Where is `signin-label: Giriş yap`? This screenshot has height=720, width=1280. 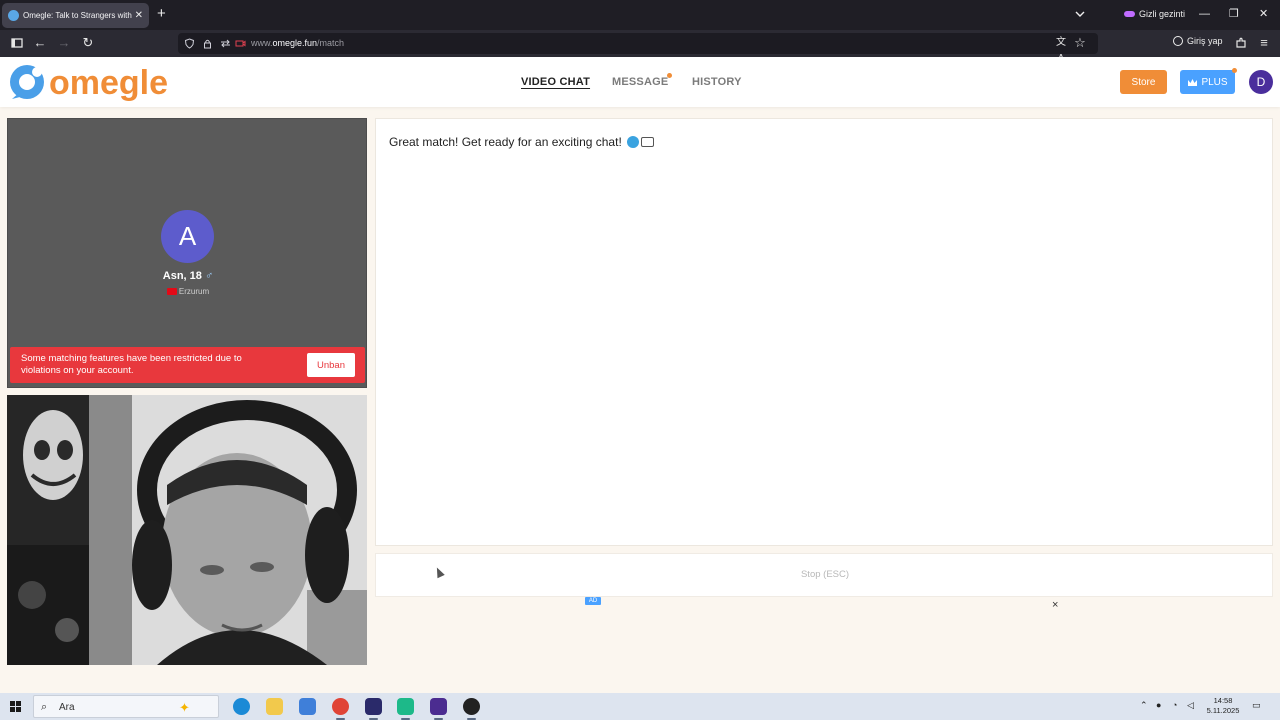
signin-label: Giriş yap is located at coordinates (1205, 41).